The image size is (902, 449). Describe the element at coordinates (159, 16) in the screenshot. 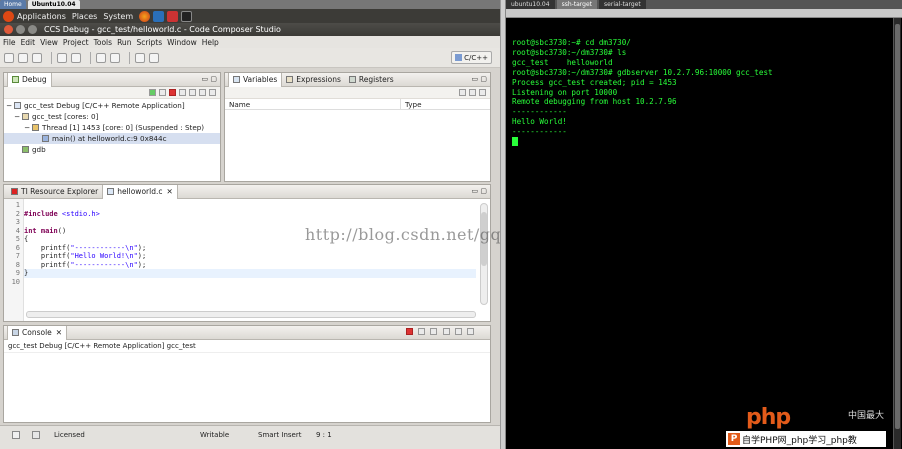

I see `help-icon` at that location.